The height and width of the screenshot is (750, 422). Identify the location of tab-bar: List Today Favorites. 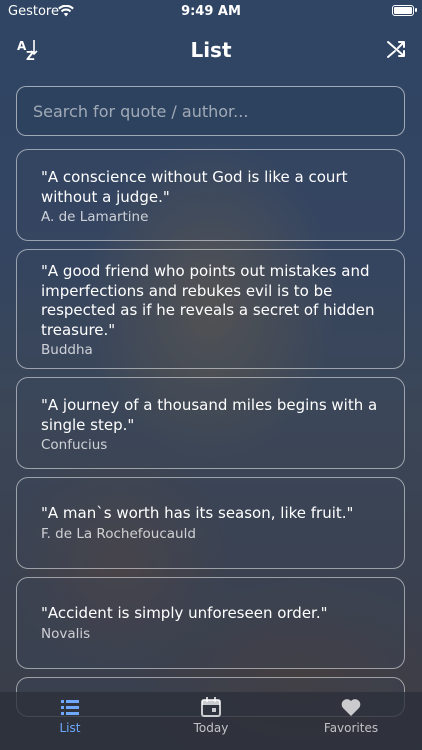
(211, 721).